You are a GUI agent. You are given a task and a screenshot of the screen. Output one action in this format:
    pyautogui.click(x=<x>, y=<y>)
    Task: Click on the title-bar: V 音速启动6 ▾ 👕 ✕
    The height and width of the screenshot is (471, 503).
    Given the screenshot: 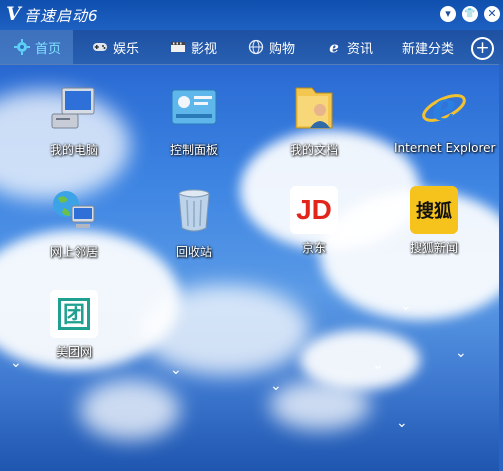 What is the action you would take?
    pyautogui.click(x=251, y=15)
    